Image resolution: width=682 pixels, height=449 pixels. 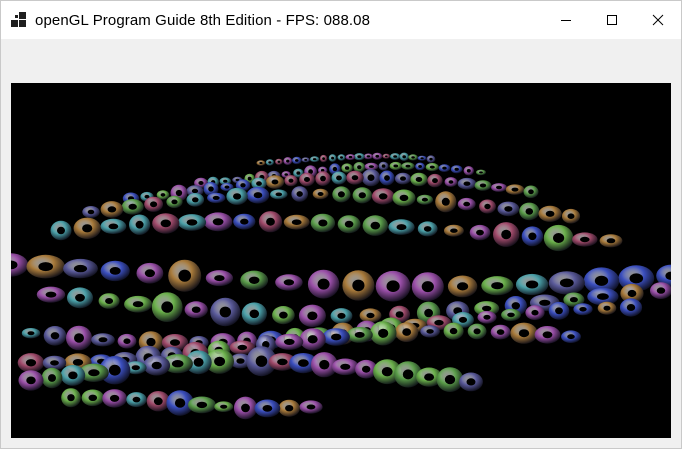 I want to click on close-button, so click(x=658, y=20).